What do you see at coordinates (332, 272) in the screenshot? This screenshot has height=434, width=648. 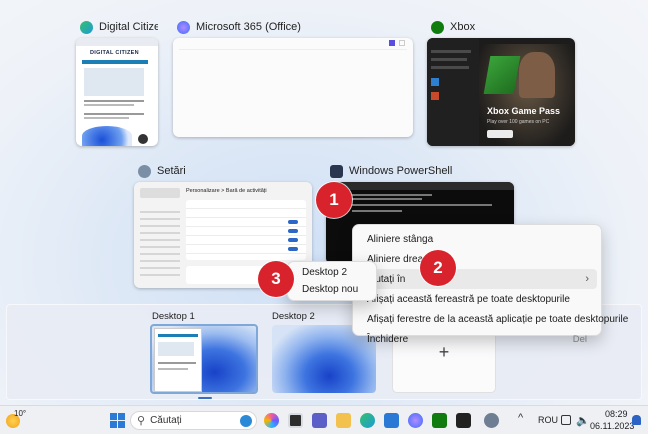 I see `submenu-item-desktop-2: Desktop 2` at bounding box center [332, 272].